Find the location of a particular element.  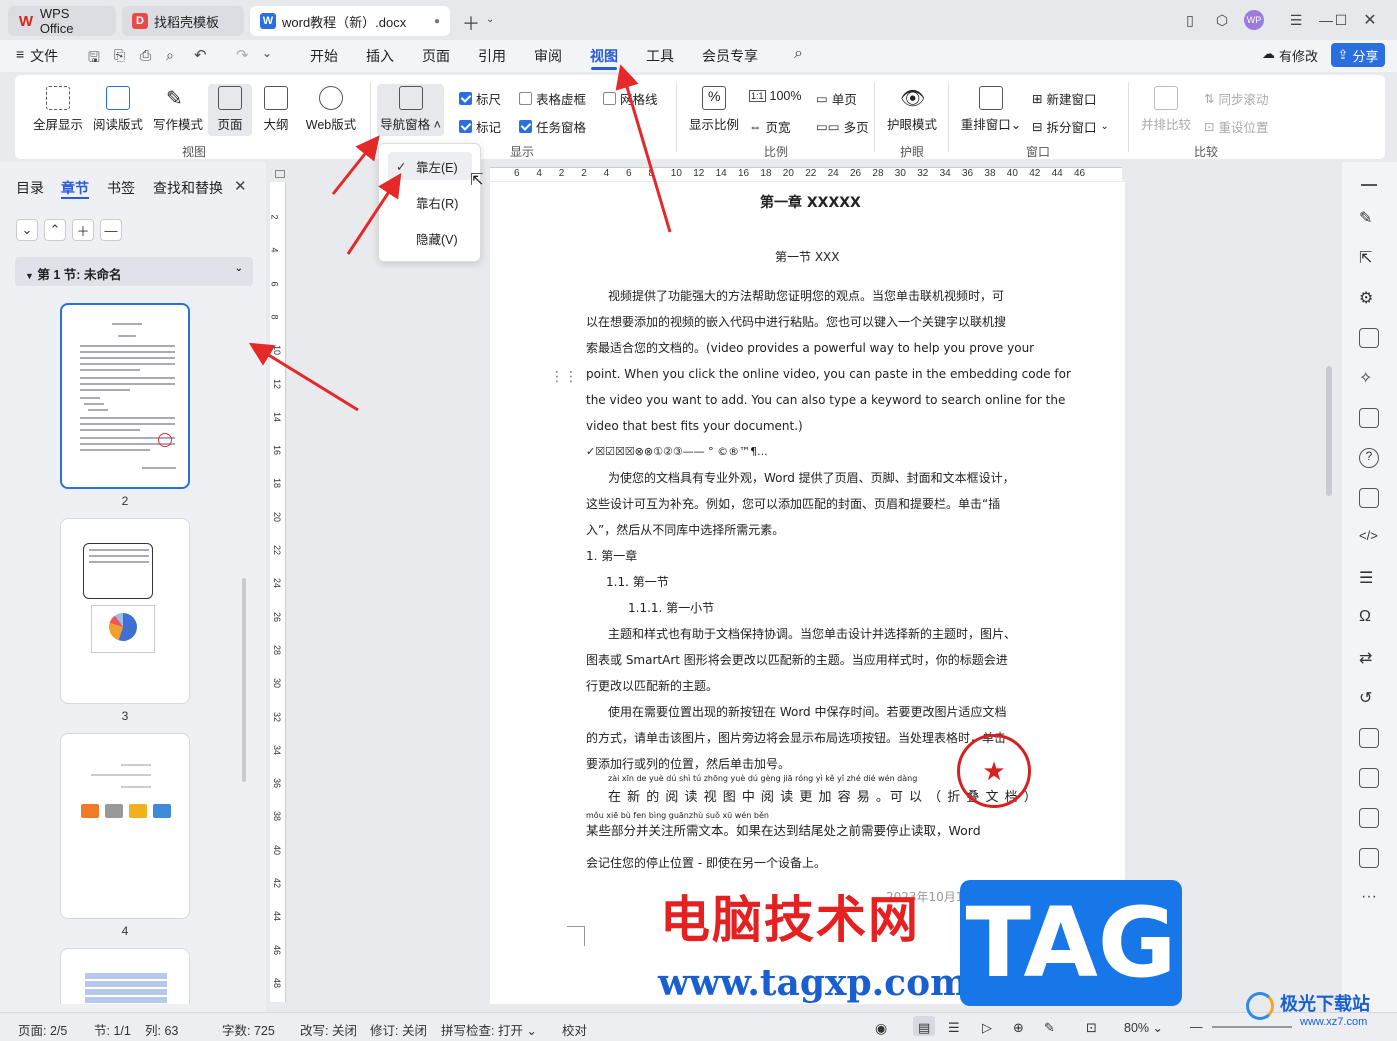

collapse-sidebar-icon is located at coordinates (1369, 185).